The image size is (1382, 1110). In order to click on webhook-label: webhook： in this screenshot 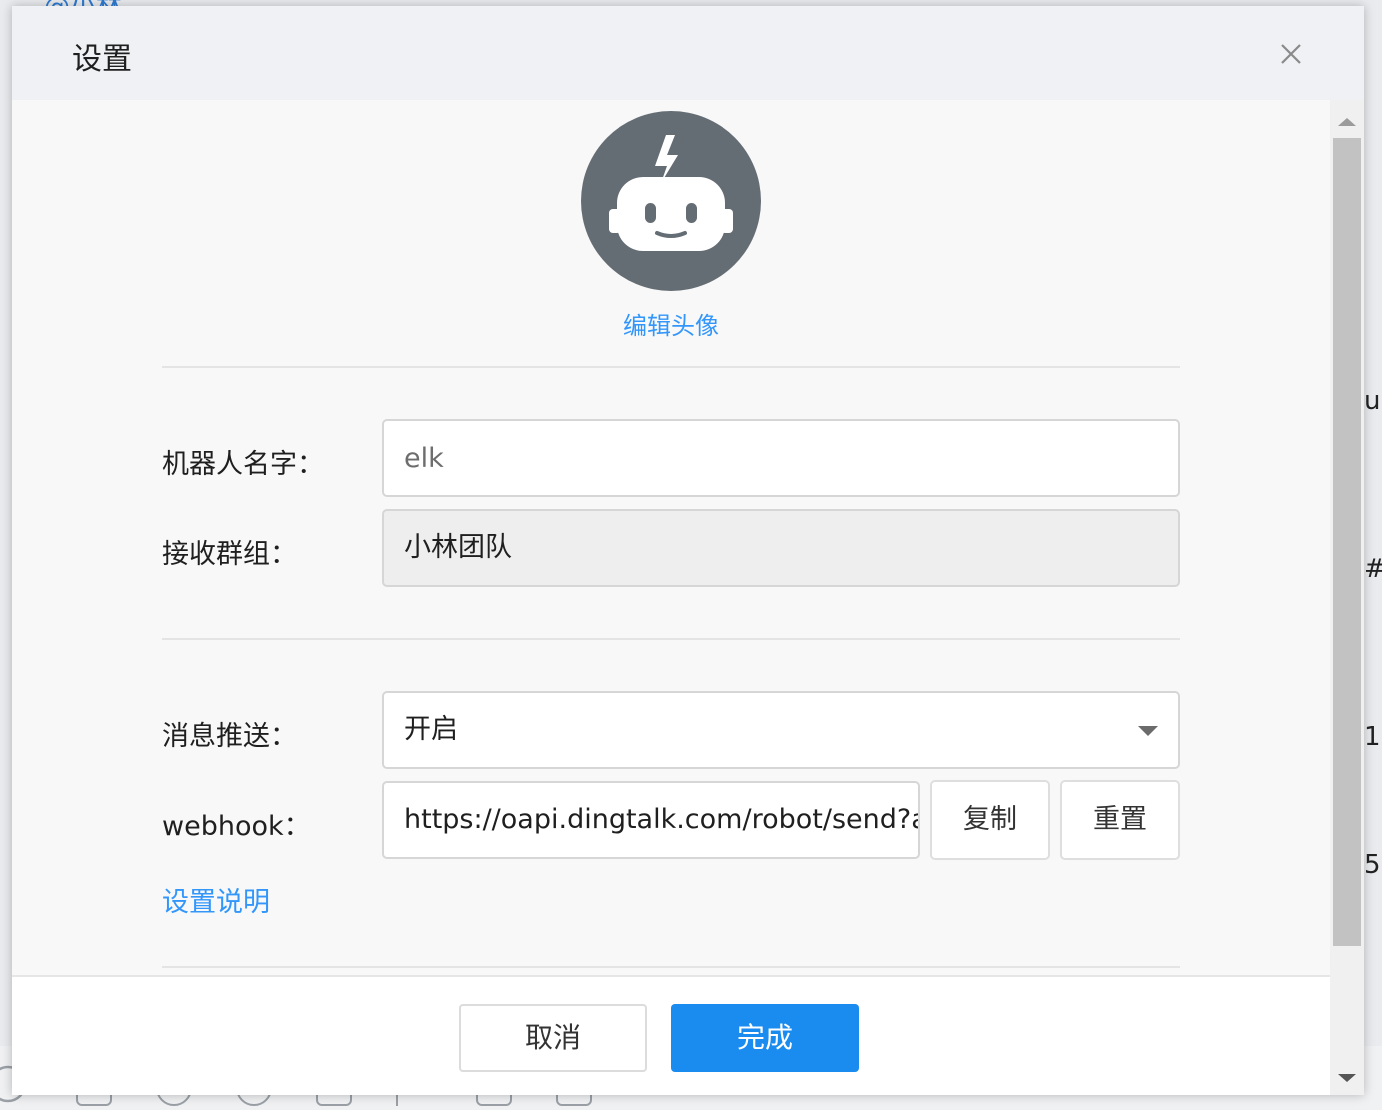, I will do `click(236, 826)`.